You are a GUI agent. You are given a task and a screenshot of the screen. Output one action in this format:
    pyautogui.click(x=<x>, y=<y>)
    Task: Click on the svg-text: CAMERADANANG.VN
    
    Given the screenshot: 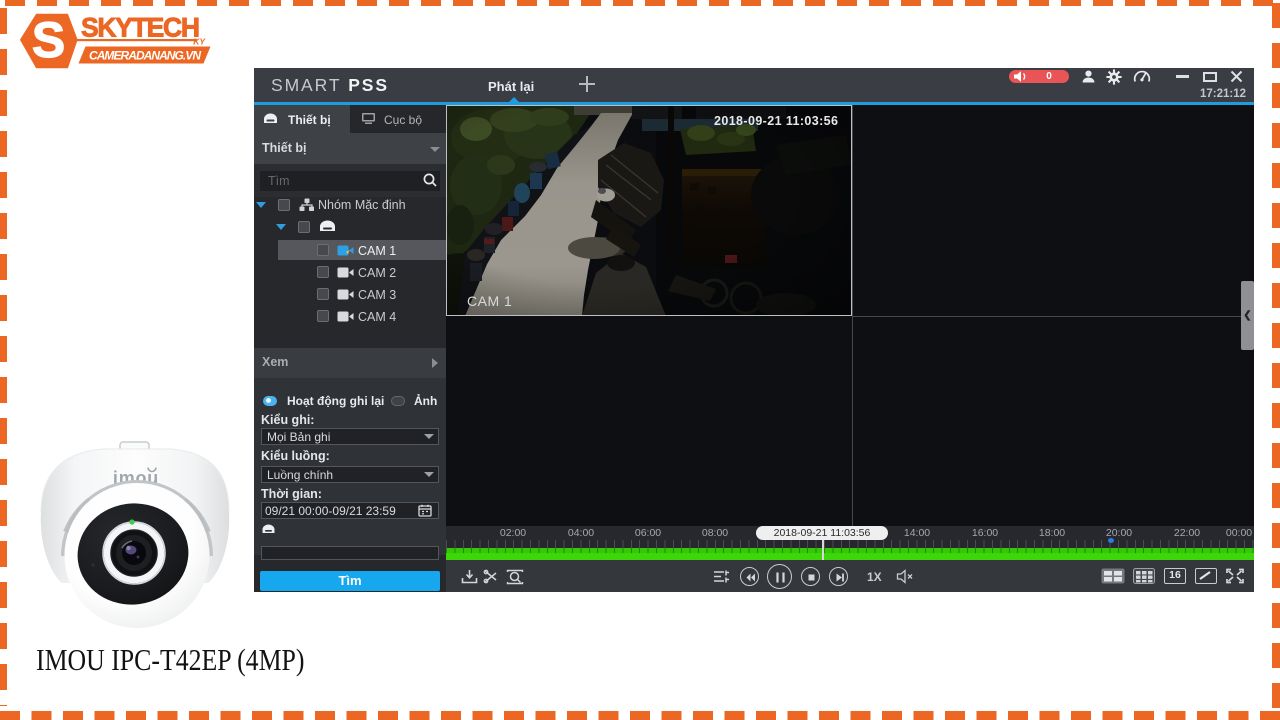 What is the action you would take?
    pyautogui.click(x=145, y=56)
    